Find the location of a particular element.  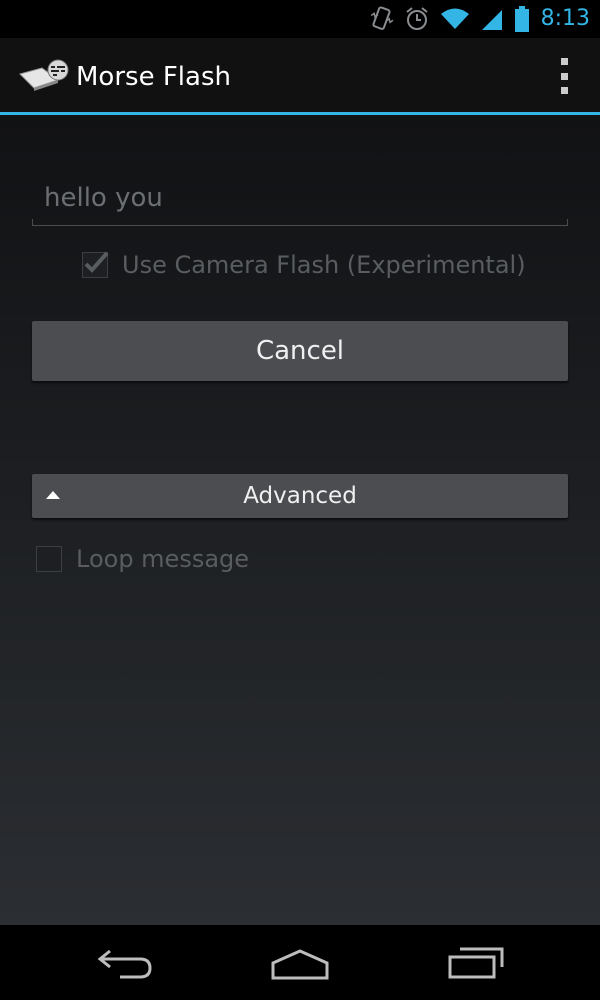

advanced-toggle: Advanced is located at coordinates (300, 496).